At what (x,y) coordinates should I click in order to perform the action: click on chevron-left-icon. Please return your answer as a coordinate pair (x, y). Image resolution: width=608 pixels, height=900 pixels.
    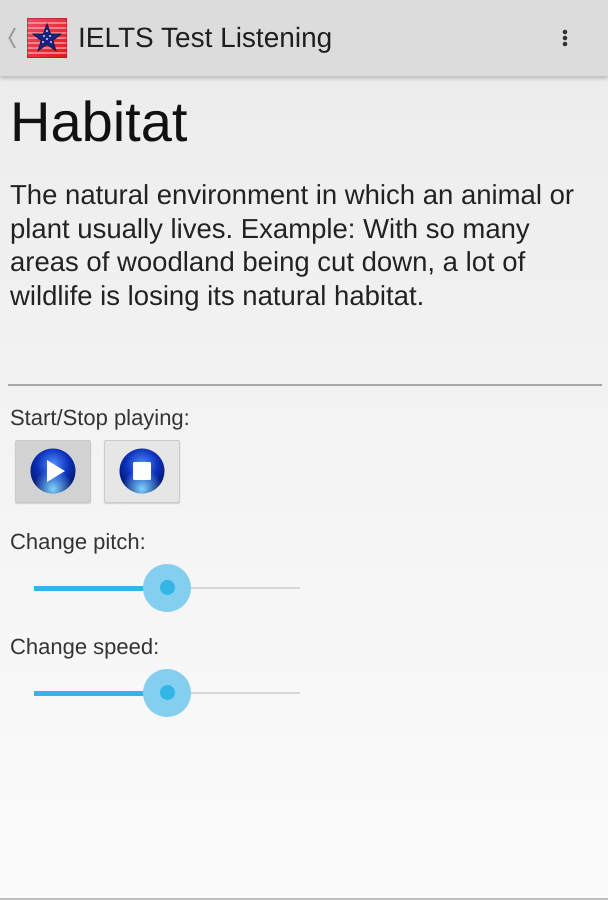
    Looking at the image, I should click on (12, 38).